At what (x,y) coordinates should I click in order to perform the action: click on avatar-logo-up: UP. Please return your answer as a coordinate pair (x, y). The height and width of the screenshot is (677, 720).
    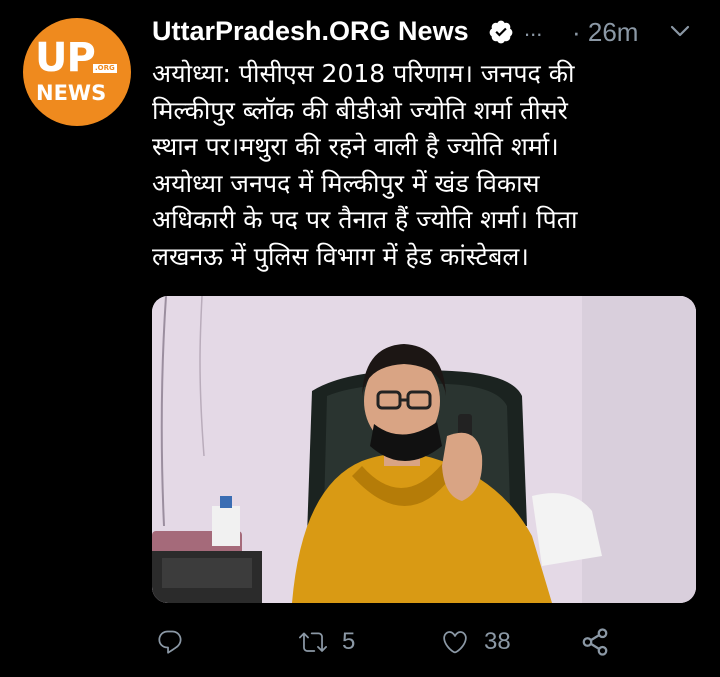
    Looking at the image, I should click on (65, 58).